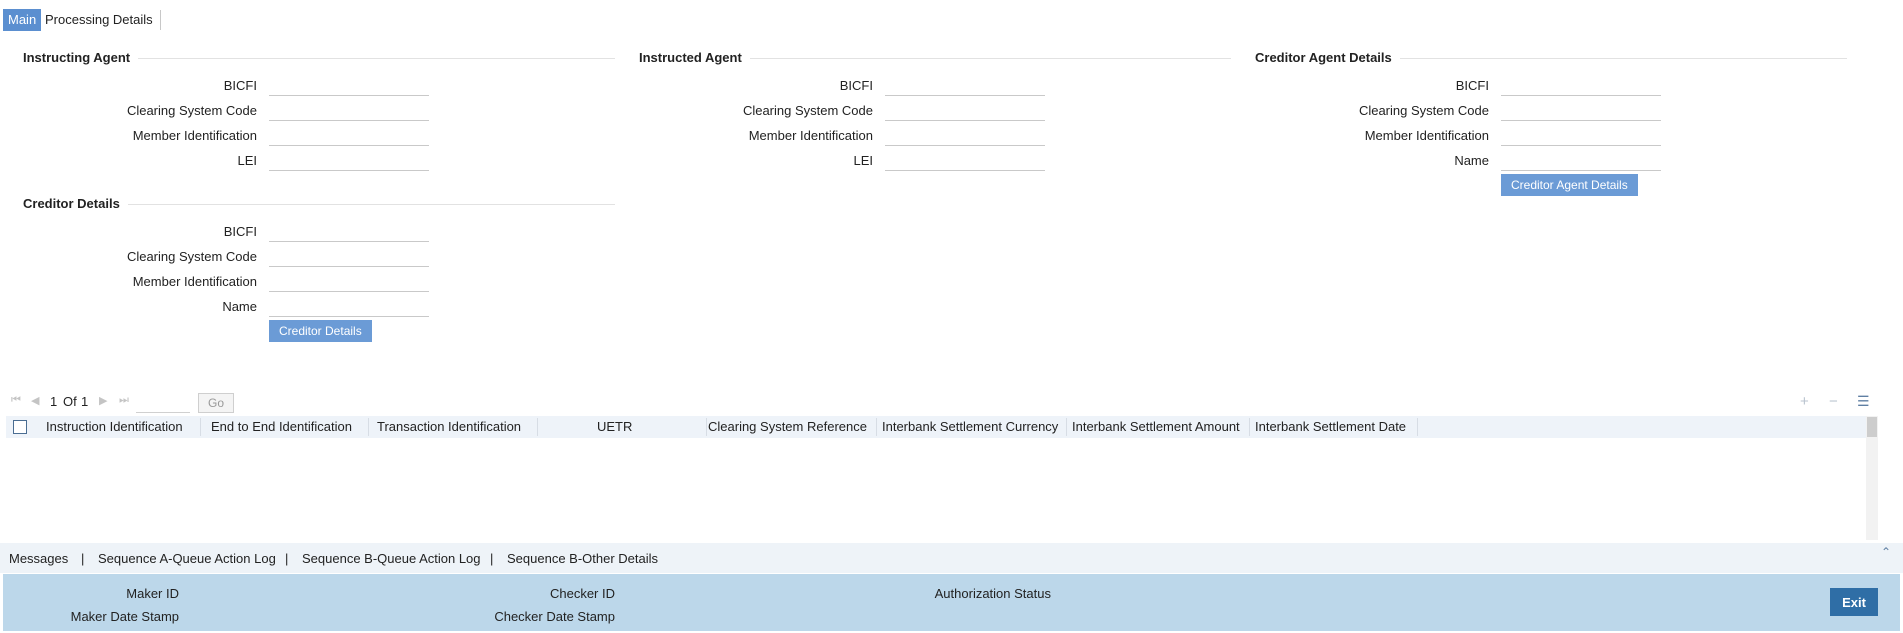 The image size is (1903, 633). What do you see at coordinates (810, 135) in the screenshot?
I see `instructed-member-id-label: Member Identification` at bounding box center [810, 135].